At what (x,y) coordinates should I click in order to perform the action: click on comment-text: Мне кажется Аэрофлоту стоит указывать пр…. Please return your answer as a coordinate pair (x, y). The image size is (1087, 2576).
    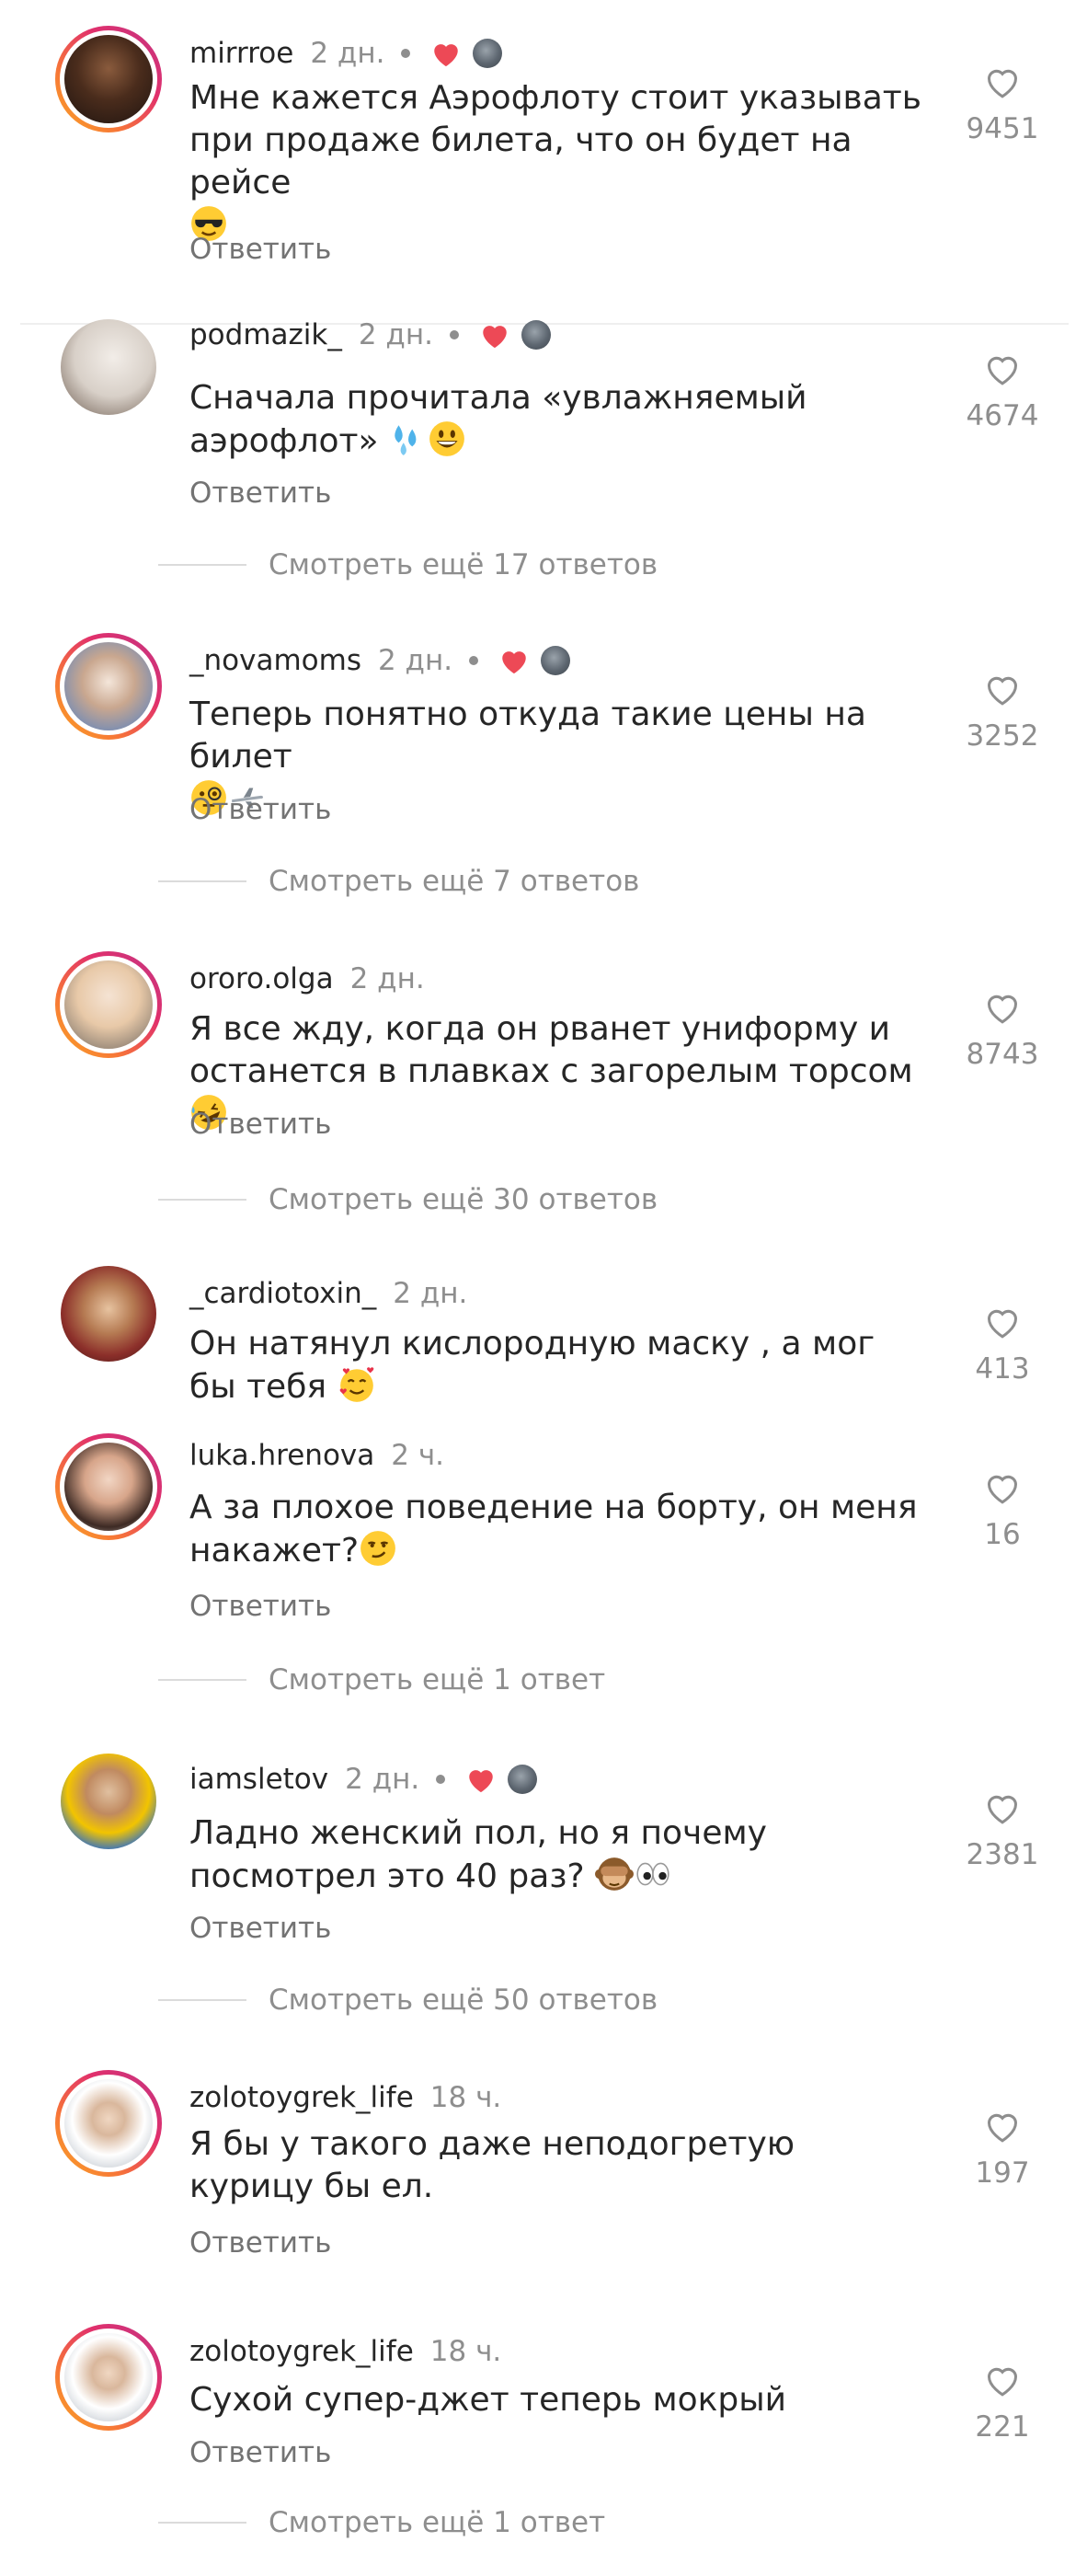
    Looking at the image, I should click on (557, 162).